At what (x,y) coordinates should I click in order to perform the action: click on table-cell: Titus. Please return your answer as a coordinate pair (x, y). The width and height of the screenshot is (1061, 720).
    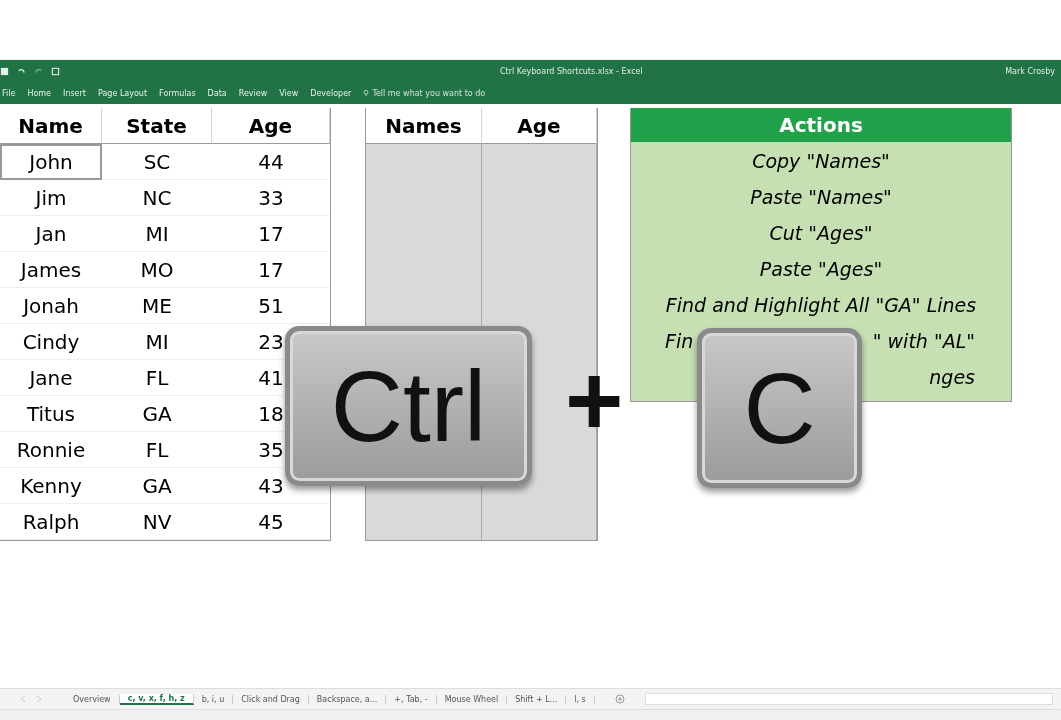
    Looking at the image, I should click on (51, 414).